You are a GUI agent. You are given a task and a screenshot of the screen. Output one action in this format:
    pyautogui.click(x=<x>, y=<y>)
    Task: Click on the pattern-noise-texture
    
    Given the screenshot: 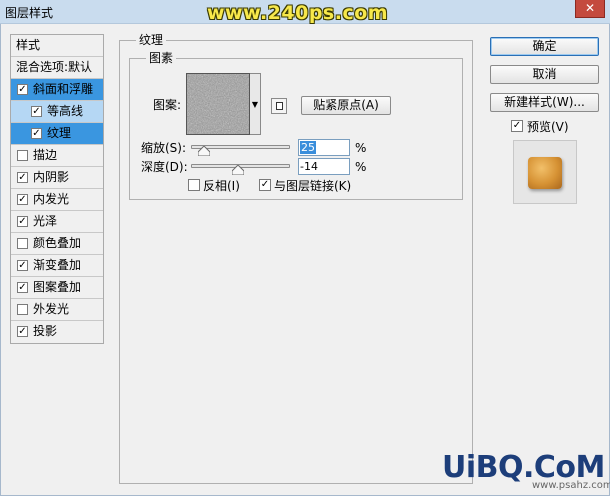 What is the action you would take?
    pyautogui.click(x=218, y=104)
    